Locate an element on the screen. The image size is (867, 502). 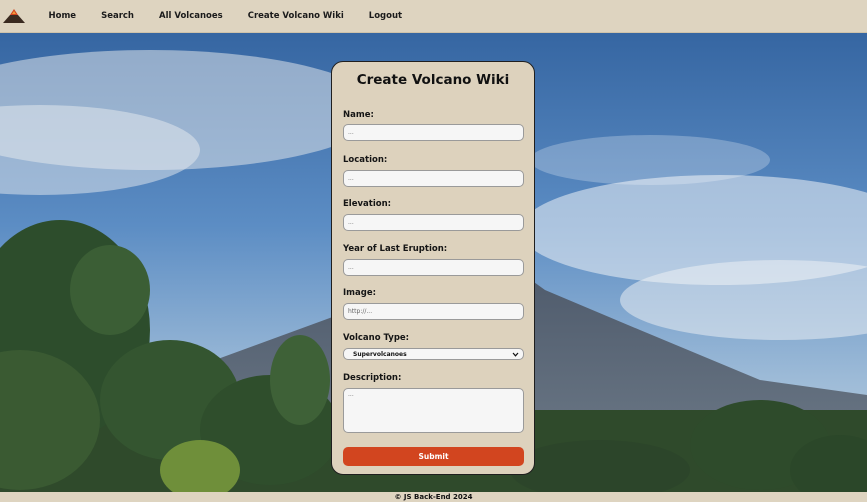
volcano-type-select: Supervolcanoes is located at coordinates (433, 354).